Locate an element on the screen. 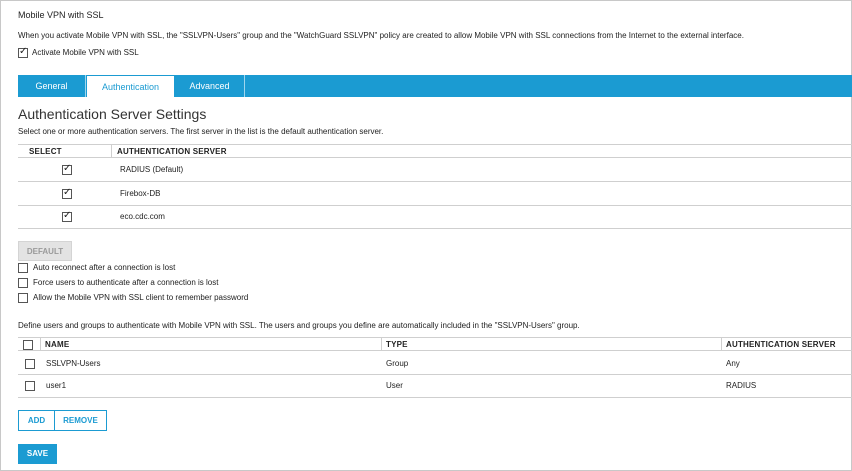 The height and width of the screenshot is (471, 852). force-reauth-checkbox is located at coordinates (23, 283).